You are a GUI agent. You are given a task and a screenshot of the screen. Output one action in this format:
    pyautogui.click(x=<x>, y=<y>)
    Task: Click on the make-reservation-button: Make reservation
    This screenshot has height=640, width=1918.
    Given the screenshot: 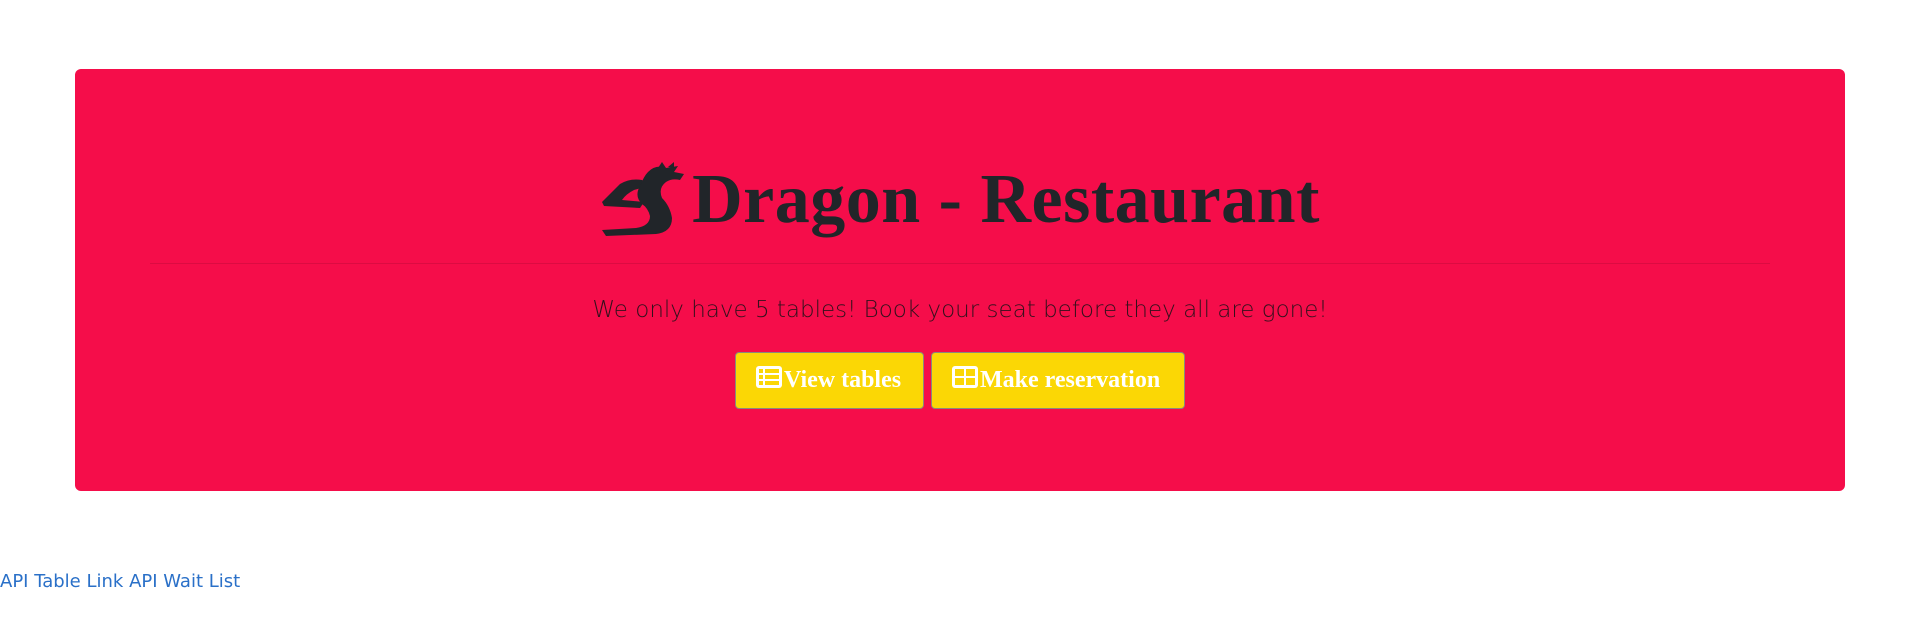 What is the action you would take?
    pyautogui.click(x=1058, y=380)
    